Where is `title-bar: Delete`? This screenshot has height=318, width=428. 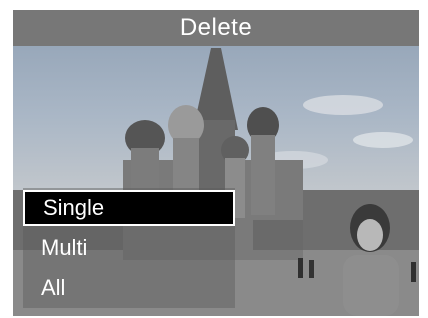
title-bar: Delete is located at coordinates (216, 28).